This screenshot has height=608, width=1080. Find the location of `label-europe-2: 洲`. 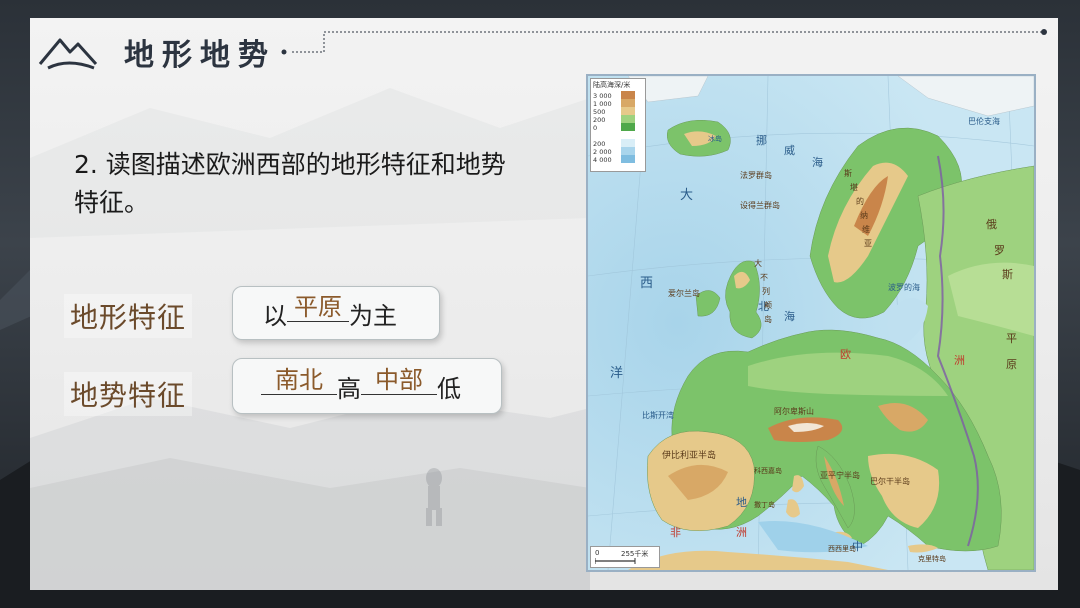

label-europe-2: 洲 is located at coordinates (959, 360).